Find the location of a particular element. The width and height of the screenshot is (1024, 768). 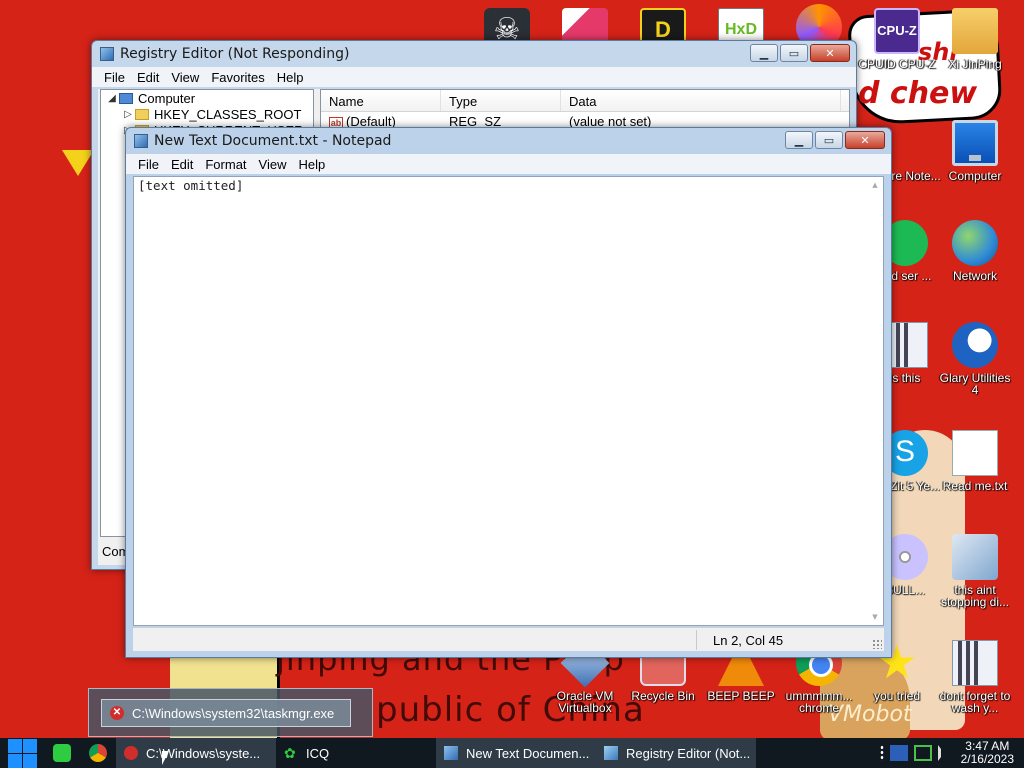

calendar-file-icon is located at coordinates (975, 663).